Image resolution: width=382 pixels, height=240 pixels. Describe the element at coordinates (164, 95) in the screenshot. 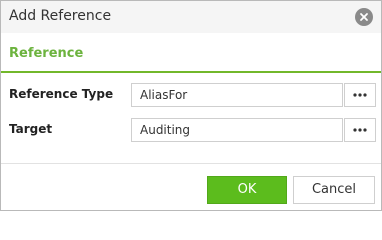

I see `reference-type-value: AliasFor` at that location.